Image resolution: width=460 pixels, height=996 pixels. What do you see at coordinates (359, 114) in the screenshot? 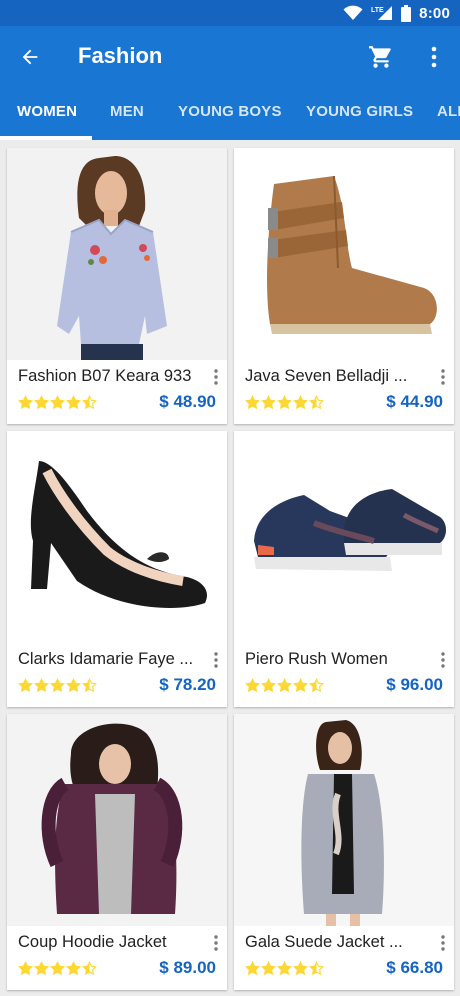
I see `tab-young-girls: YOUNG GIRLS` at bounding box center [359, 114].